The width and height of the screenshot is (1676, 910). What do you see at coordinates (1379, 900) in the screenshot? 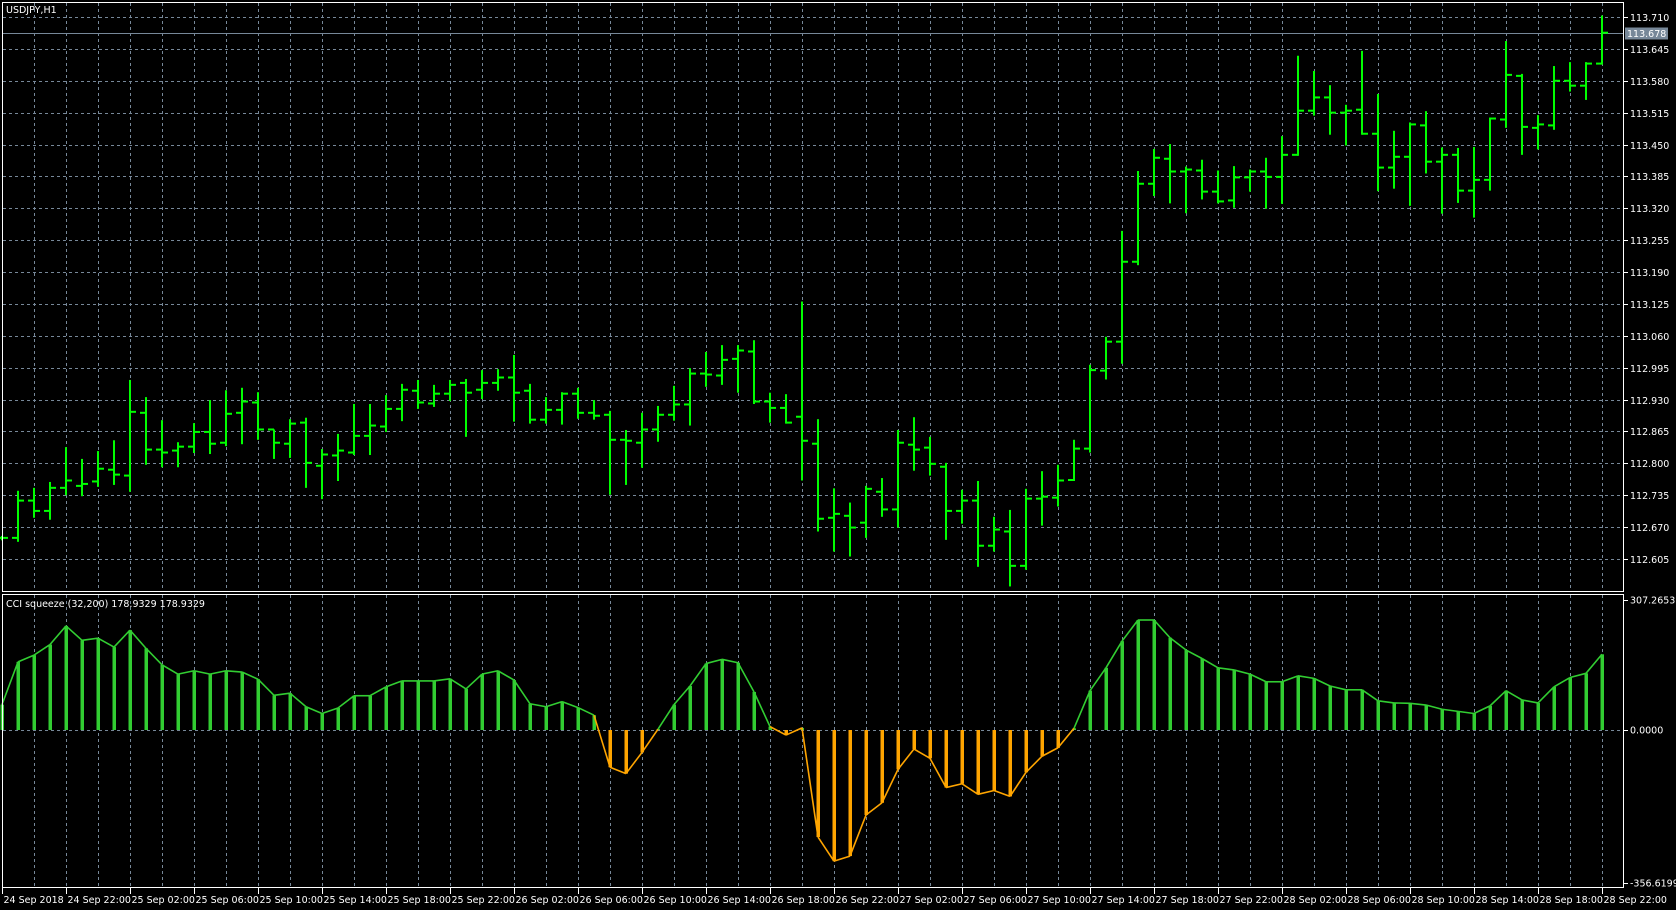
I see `time-label: 28 Sep 06:00` at bounding box center [1379, 900].